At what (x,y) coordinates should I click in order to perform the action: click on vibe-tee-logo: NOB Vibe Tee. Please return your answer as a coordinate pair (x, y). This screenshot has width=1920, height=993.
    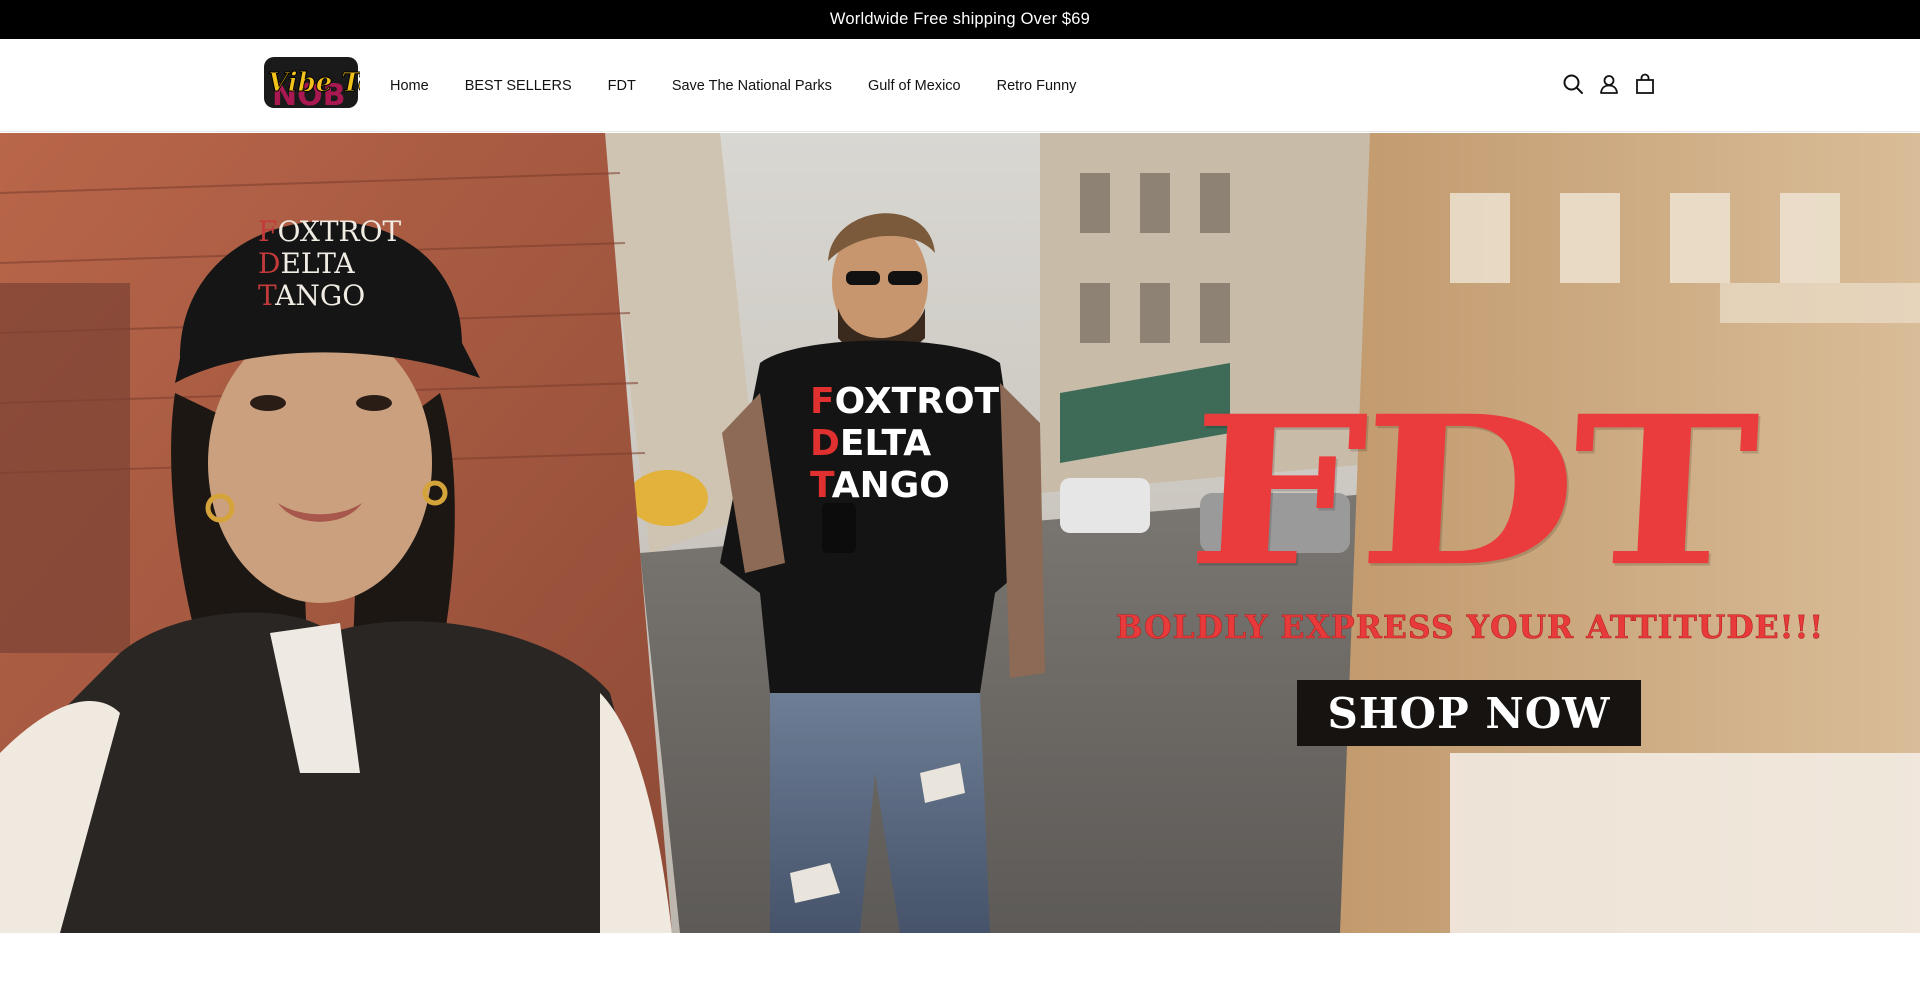
    Looking at the image, I should click on (311, 82).